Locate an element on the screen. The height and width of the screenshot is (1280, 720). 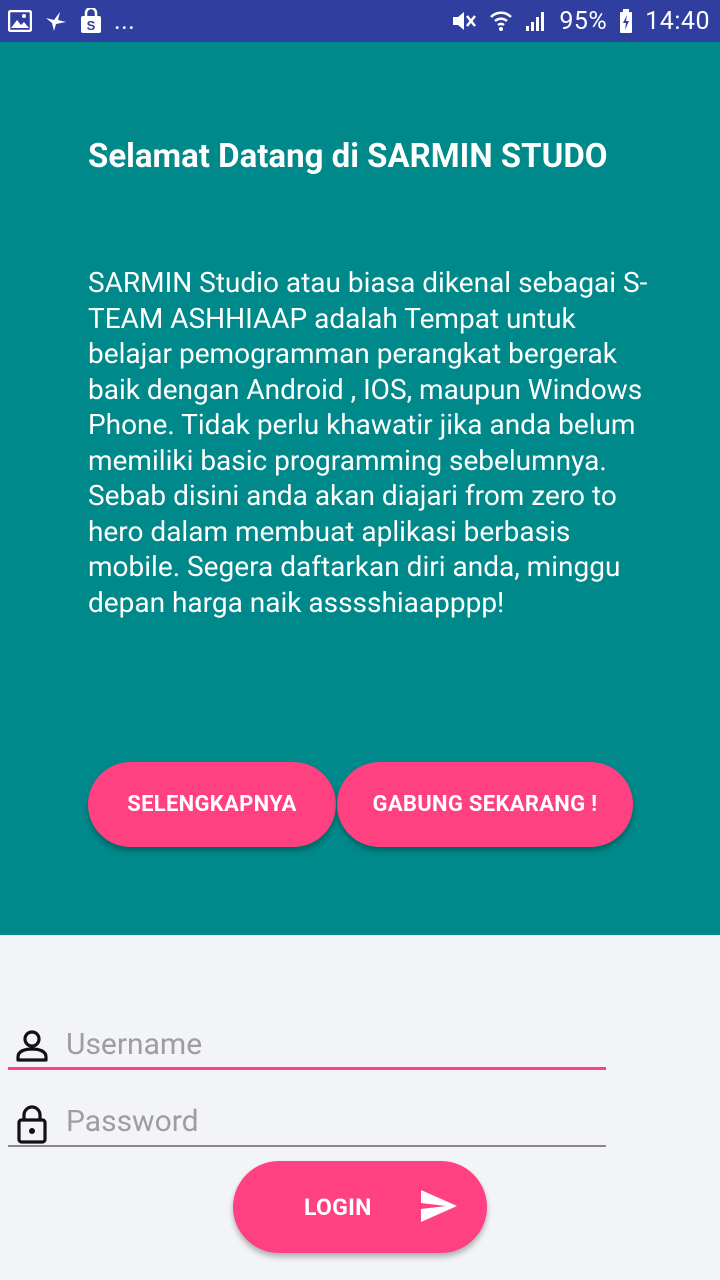
signal-icon is located at coordinates (536, 21).